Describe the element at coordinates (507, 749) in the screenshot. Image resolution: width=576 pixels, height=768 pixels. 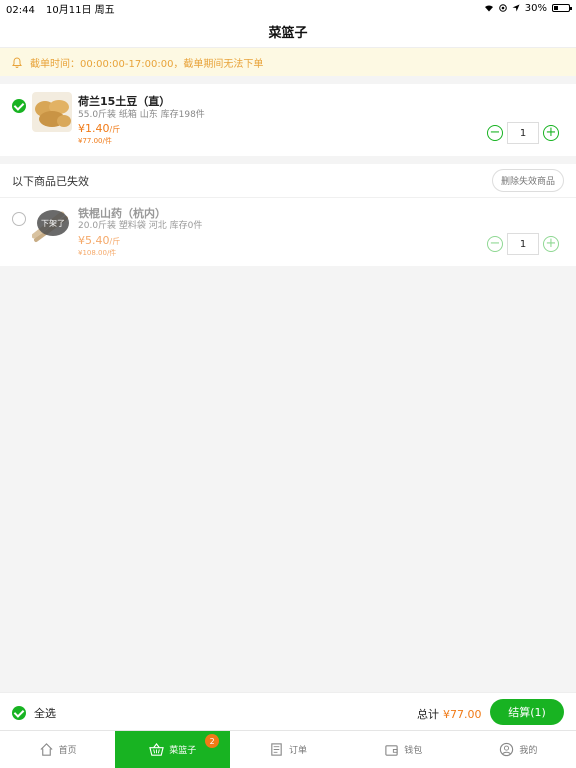
I see `profile-icon` at that location.